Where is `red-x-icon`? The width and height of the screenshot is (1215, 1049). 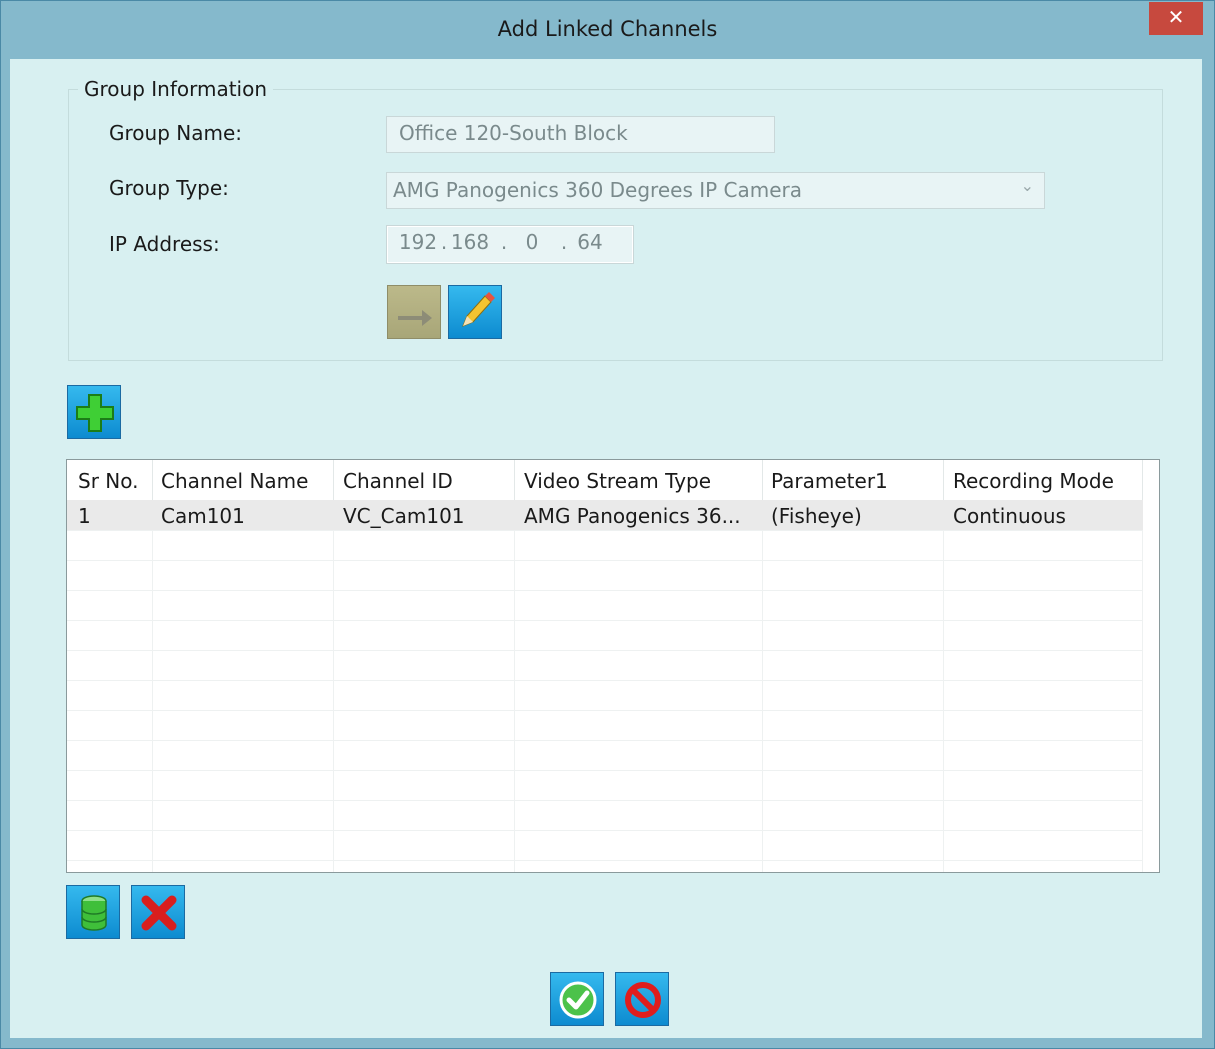
red-x-icon is located at coordinates (159, 913).